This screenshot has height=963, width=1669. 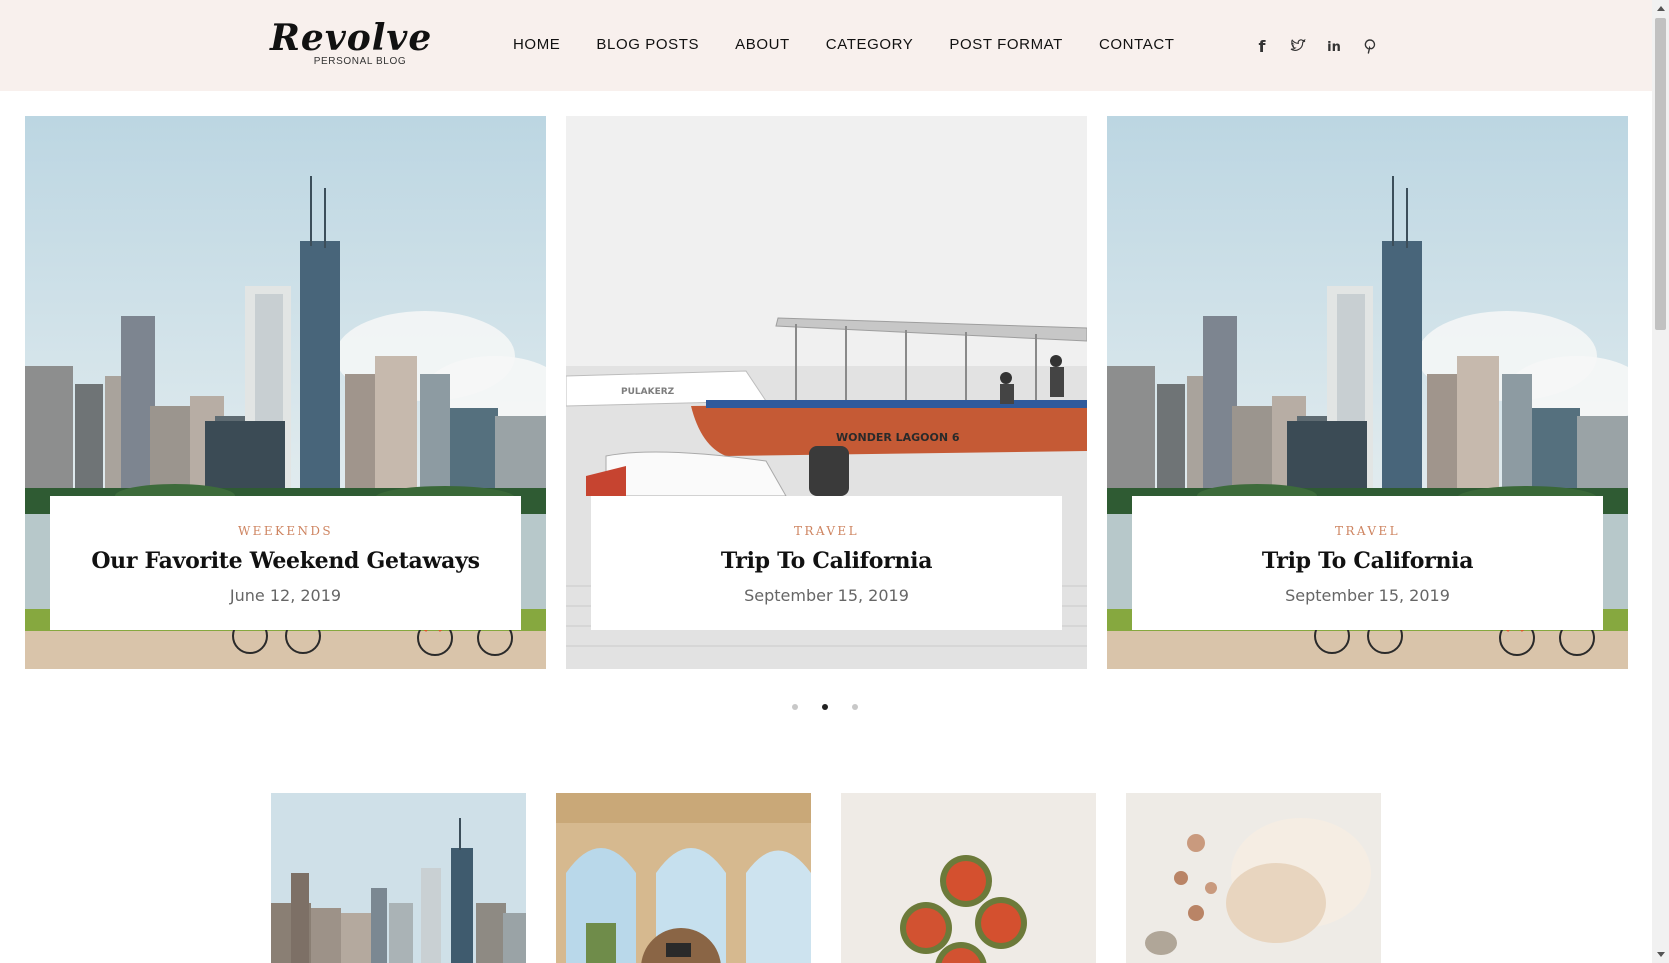 What do you see at coordinates (648, 392) in the screenshot?
I see `svg-text: PULAKERZ` at bounding box center [648, 392].